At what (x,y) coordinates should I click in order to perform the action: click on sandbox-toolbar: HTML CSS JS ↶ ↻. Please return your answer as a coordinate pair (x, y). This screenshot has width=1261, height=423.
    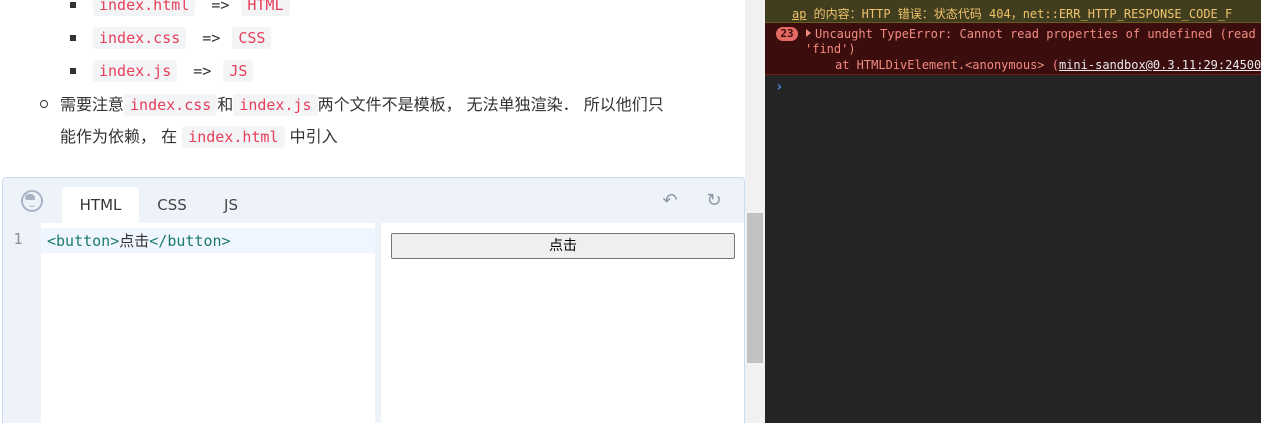
    Looking at the image, I should click on (373, 200).